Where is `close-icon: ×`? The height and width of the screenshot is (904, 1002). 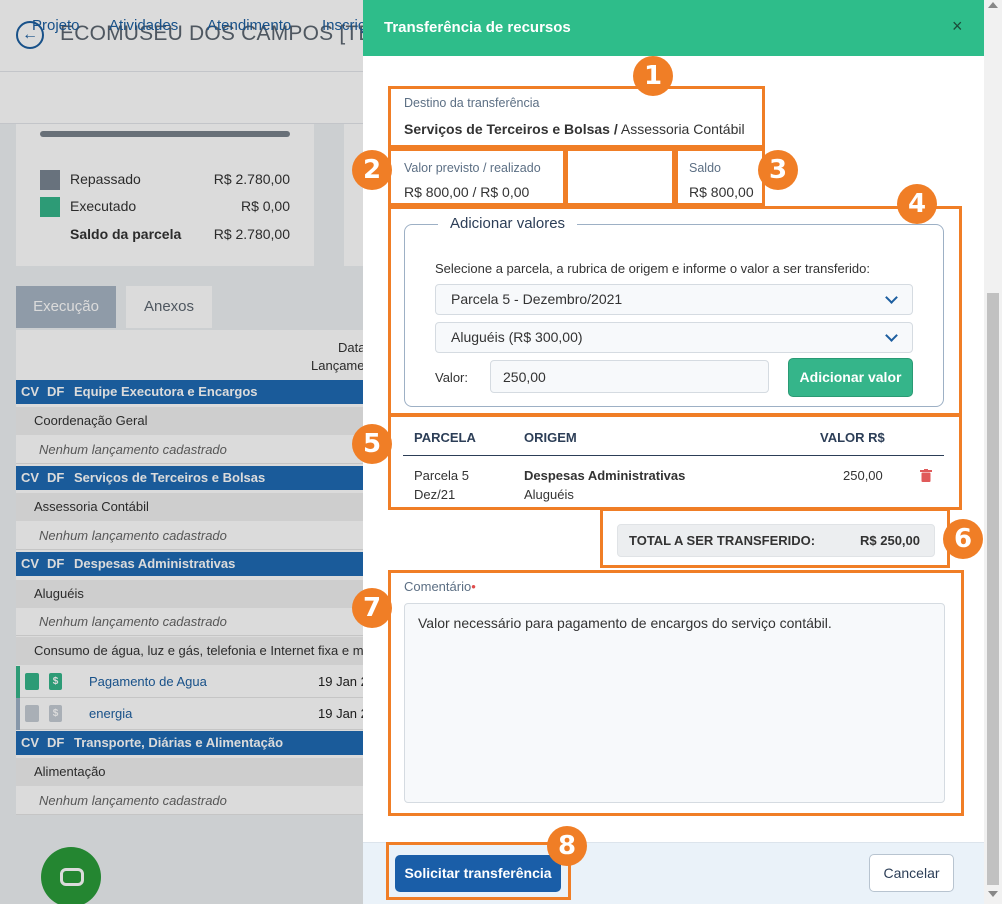
close-icon: × is located at coordinates (957, 26).